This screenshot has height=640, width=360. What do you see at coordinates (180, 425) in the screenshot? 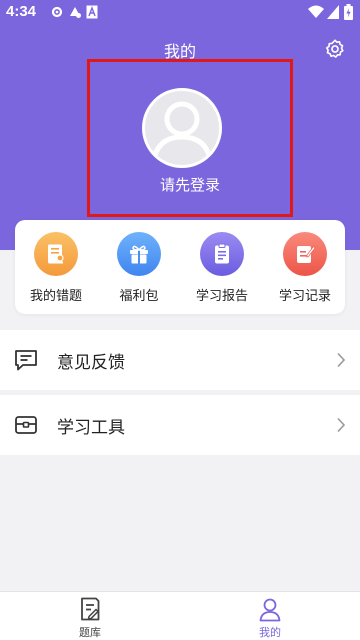
I see `menu-row-tools: 学习工具` at bounding box center [180, 425].